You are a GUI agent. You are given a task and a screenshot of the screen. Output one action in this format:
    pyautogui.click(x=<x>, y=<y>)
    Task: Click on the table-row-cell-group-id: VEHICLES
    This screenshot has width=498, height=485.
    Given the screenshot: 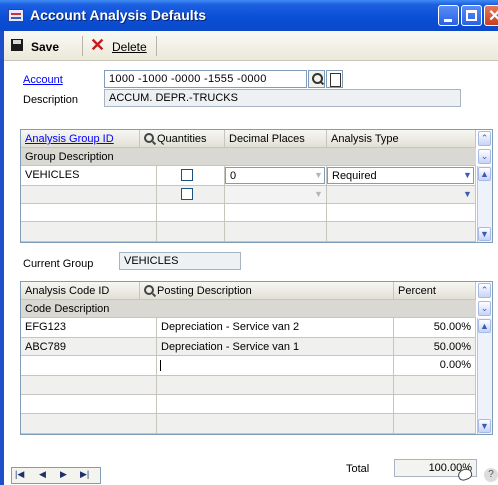 What is the action you would take?
    pyautogui.click(x=89, y=176)
    